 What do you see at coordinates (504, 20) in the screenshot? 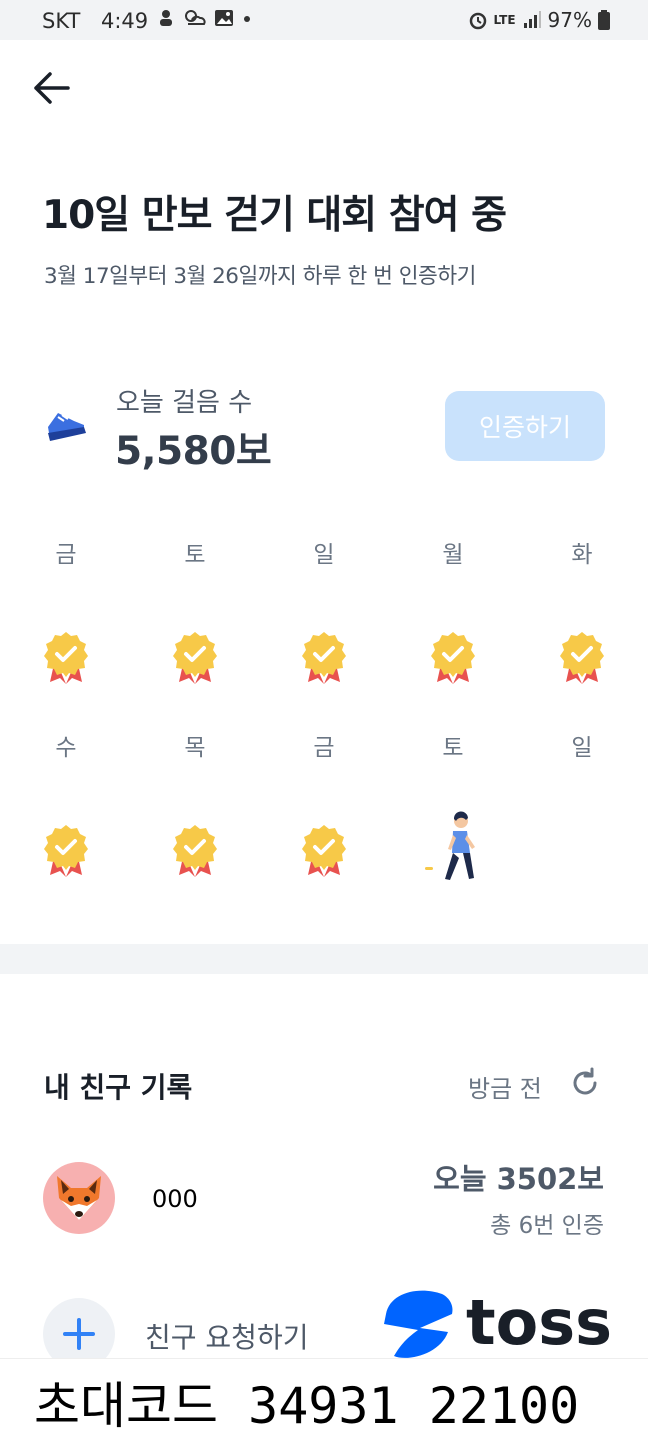
I see `network-label: LTE` at bounding box center [504, 20].